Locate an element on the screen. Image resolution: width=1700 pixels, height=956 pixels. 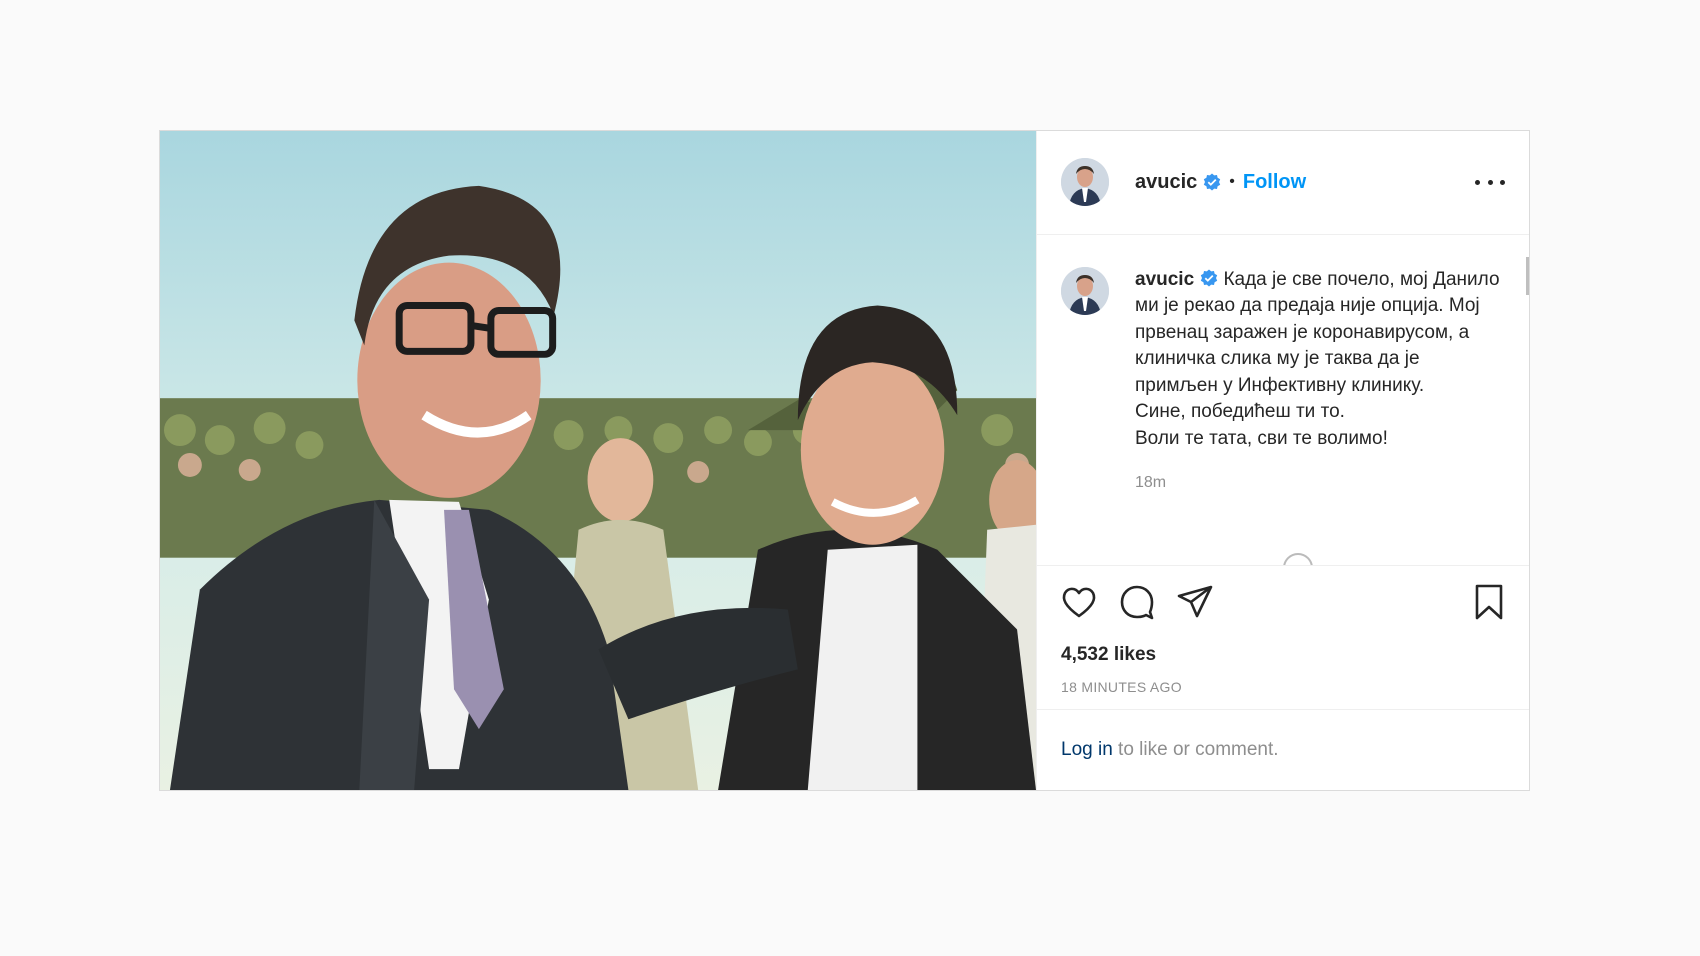
avatar-image is located at coordinates (1085, 182).